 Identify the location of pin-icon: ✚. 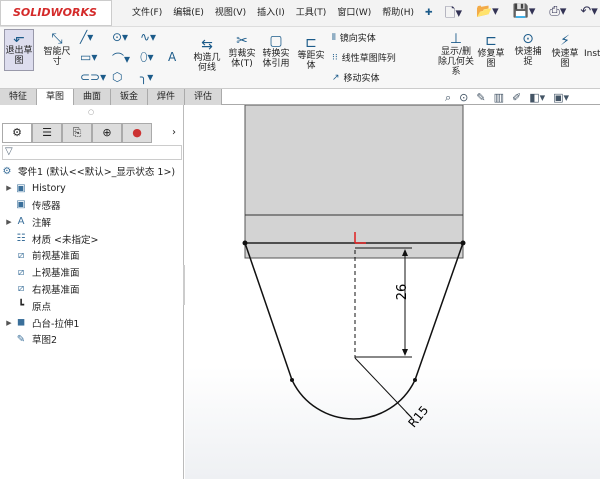
(429, 13).